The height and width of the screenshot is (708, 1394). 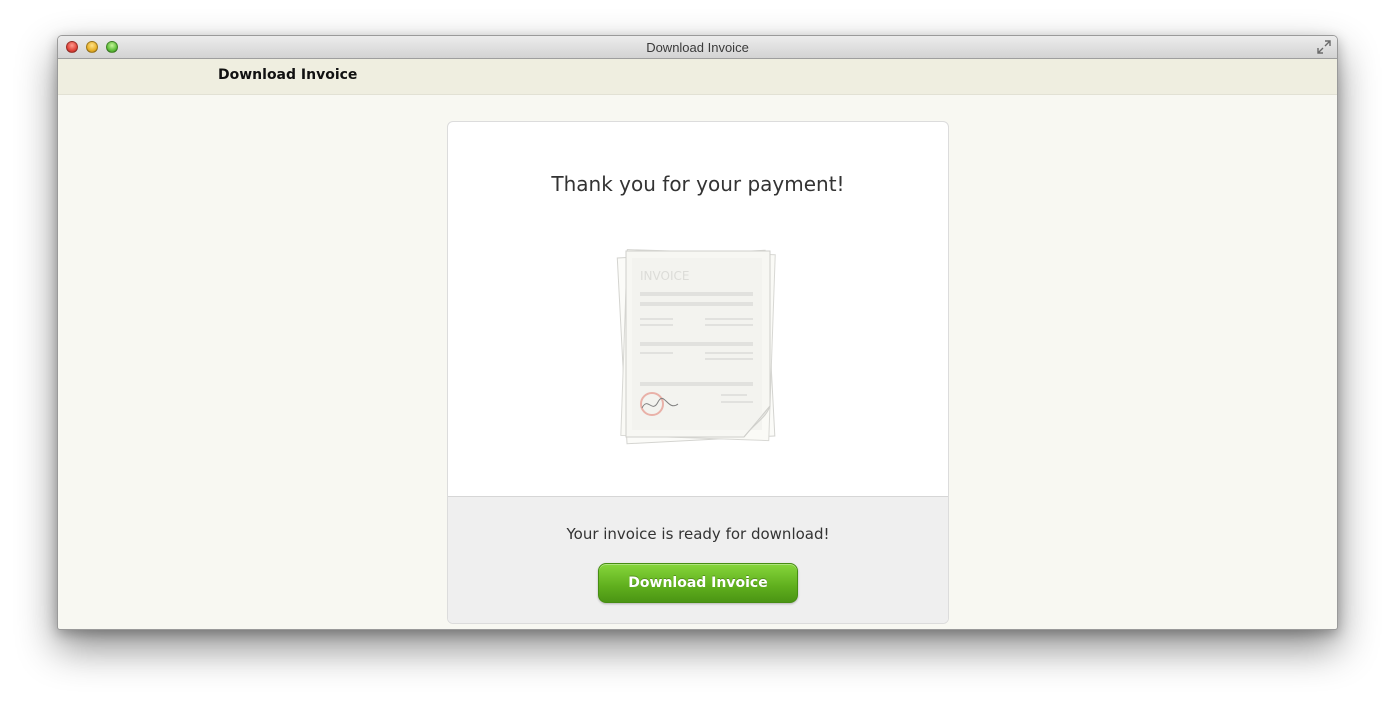 What do you see at coordinates (698, 184) in the screenshot?
I see `thank-you-heading: Thank you for your payment!` at bounding box center [698, 184].